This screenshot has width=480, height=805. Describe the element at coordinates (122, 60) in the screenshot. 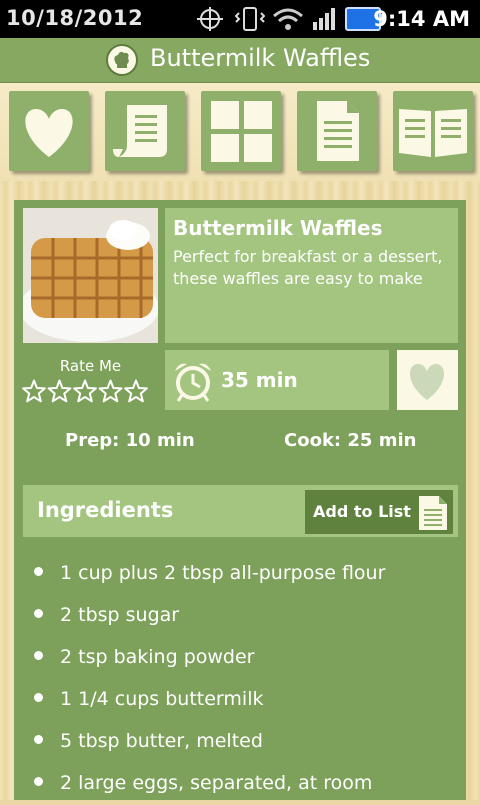

I see `chef-hat-logo-icon` at that location.